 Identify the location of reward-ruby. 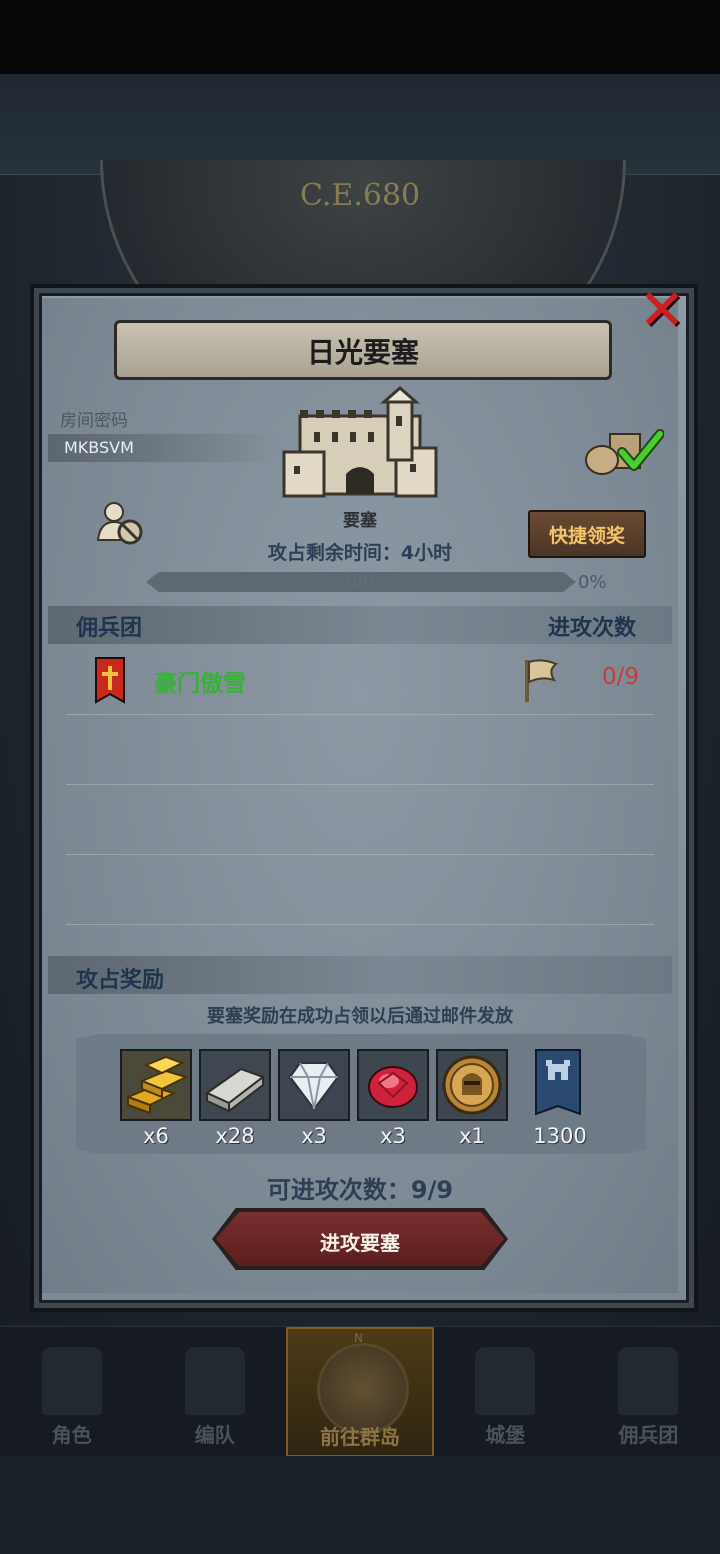
(393, 1085).